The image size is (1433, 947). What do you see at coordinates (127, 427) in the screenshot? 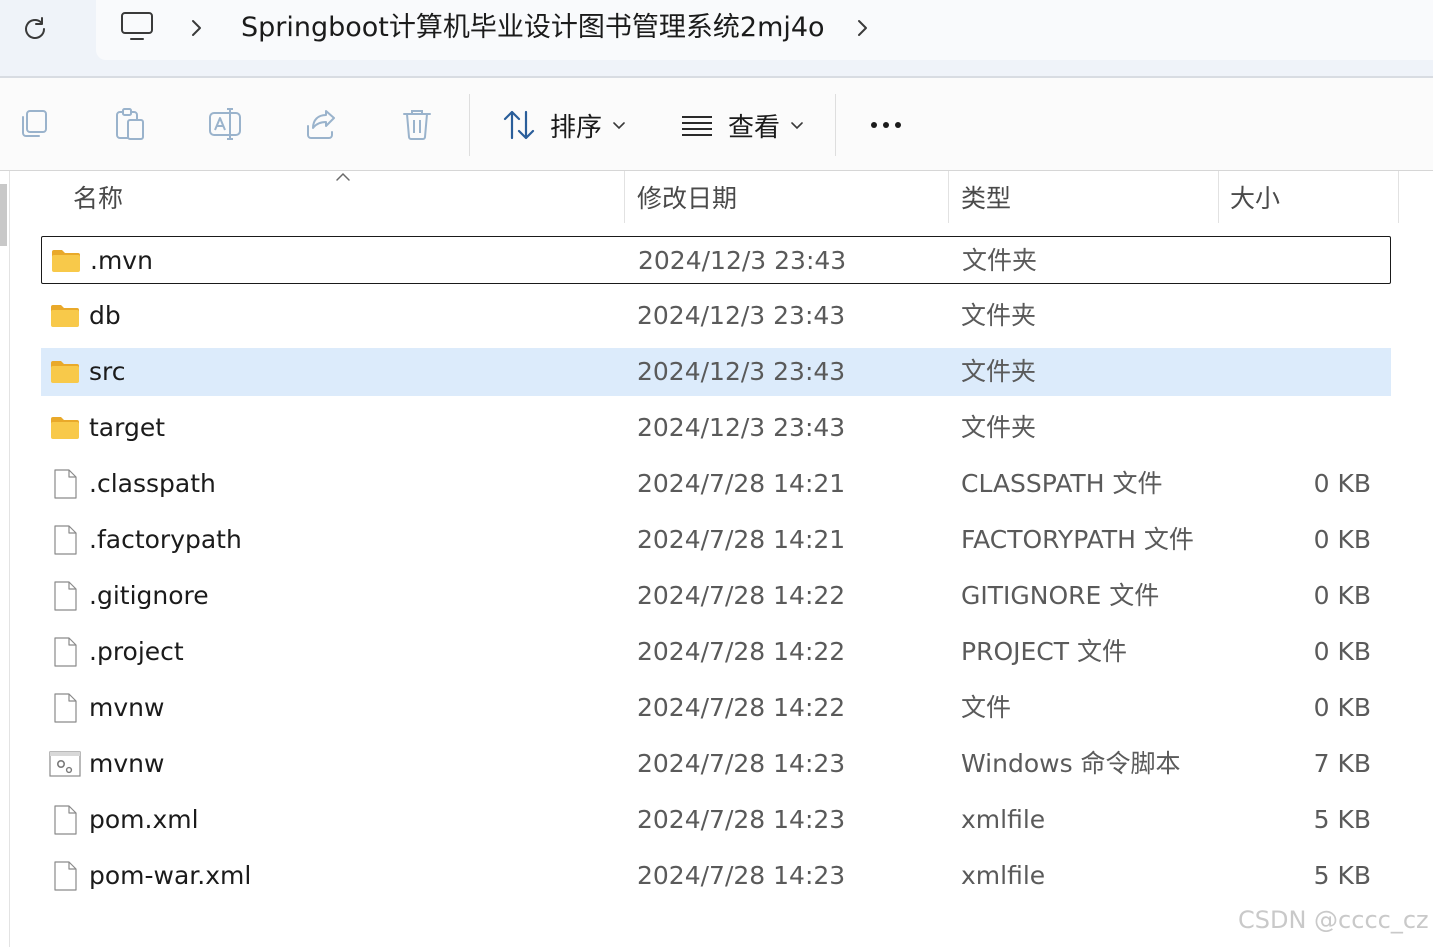
I see `file-name: target` at bounding box center [127, 427].